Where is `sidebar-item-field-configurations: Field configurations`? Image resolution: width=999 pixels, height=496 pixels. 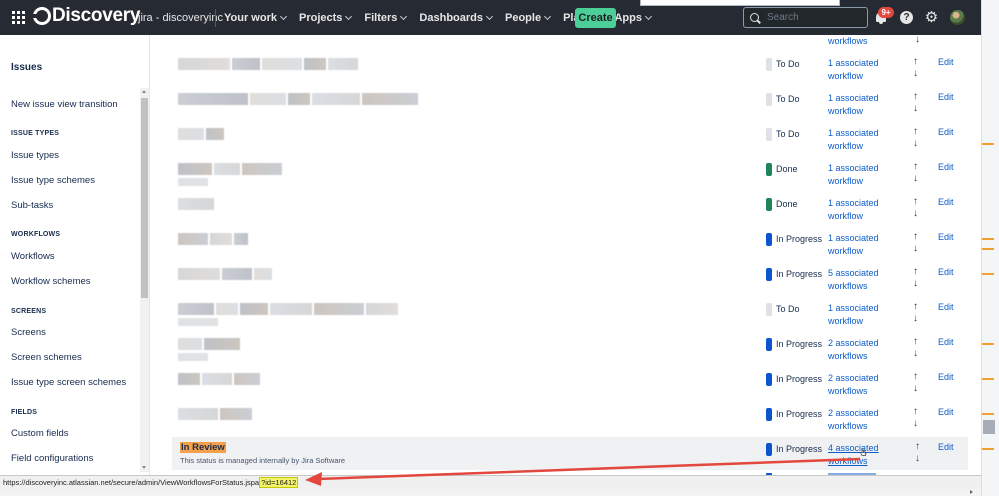 sidebar-item-field-configurations: Field configurations is located at coordinates (52, 458).